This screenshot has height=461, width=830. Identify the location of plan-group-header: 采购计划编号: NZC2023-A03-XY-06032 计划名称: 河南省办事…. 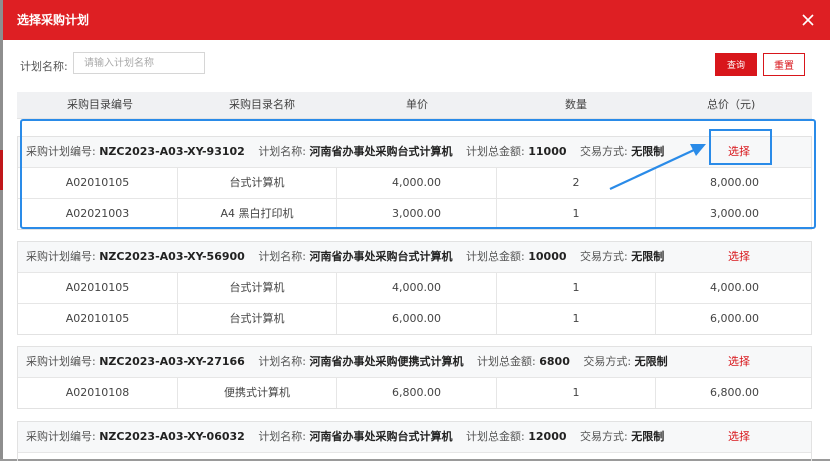
(414, 437).